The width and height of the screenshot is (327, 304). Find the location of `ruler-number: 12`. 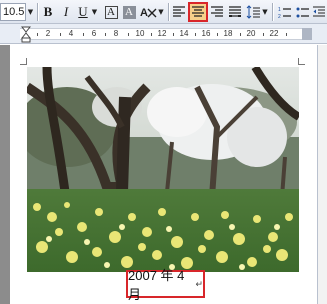

ruler-number: 12 is located at coordinates (162, 33).